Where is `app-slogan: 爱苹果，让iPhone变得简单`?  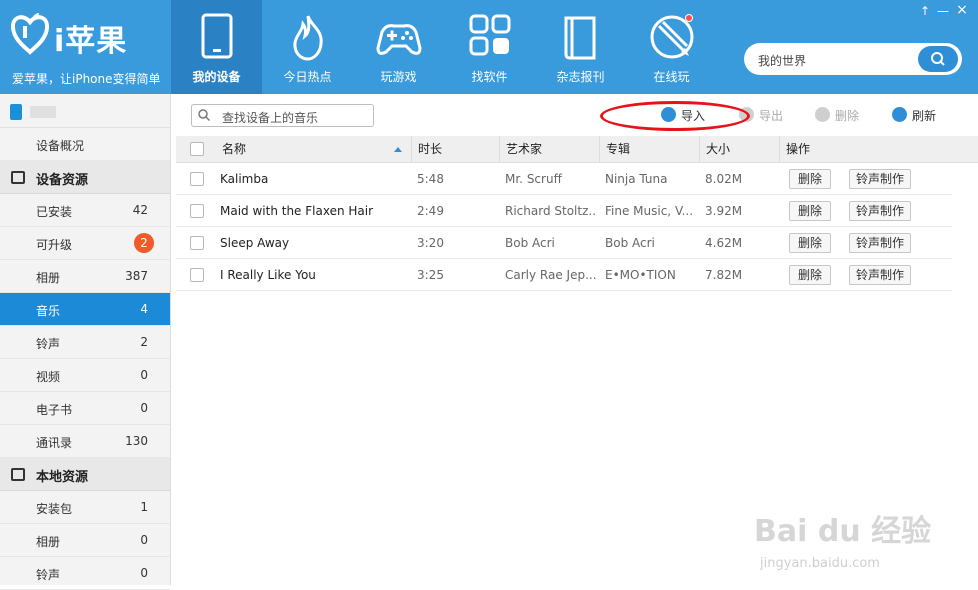
app-slogan: 爱苹果，让iPhone变得简单 is located at coordinates (86, 79).